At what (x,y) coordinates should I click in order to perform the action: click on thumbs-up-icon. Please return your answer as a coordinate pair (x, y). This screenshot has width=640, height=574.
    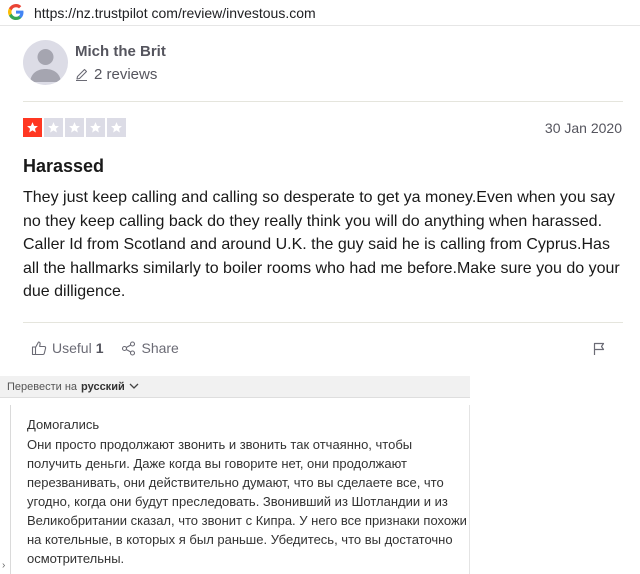
    Looking at the image, I should click on (39, 348).